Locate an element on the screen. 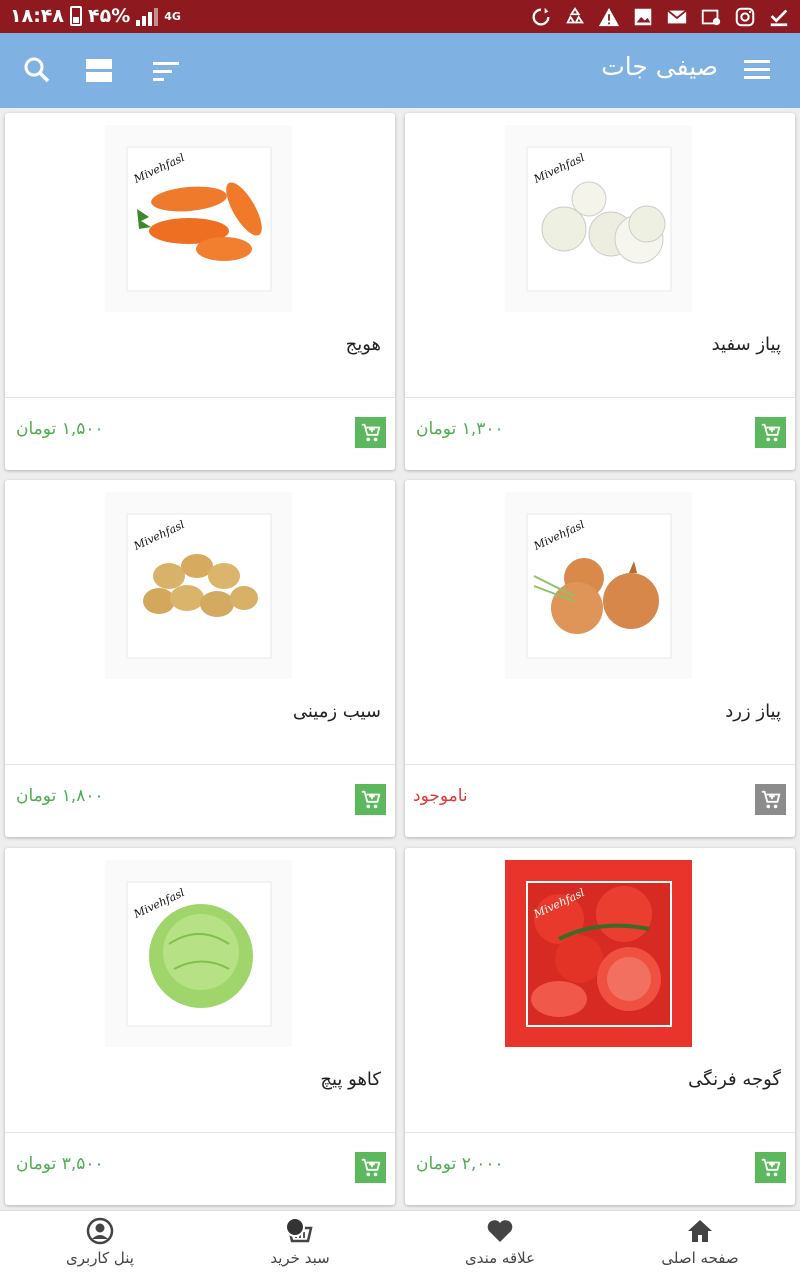 The width and height of the screenshot is (800, 1280). product-price: ۲,۰۰۰ تومان is located at coordinates (460, 1164).